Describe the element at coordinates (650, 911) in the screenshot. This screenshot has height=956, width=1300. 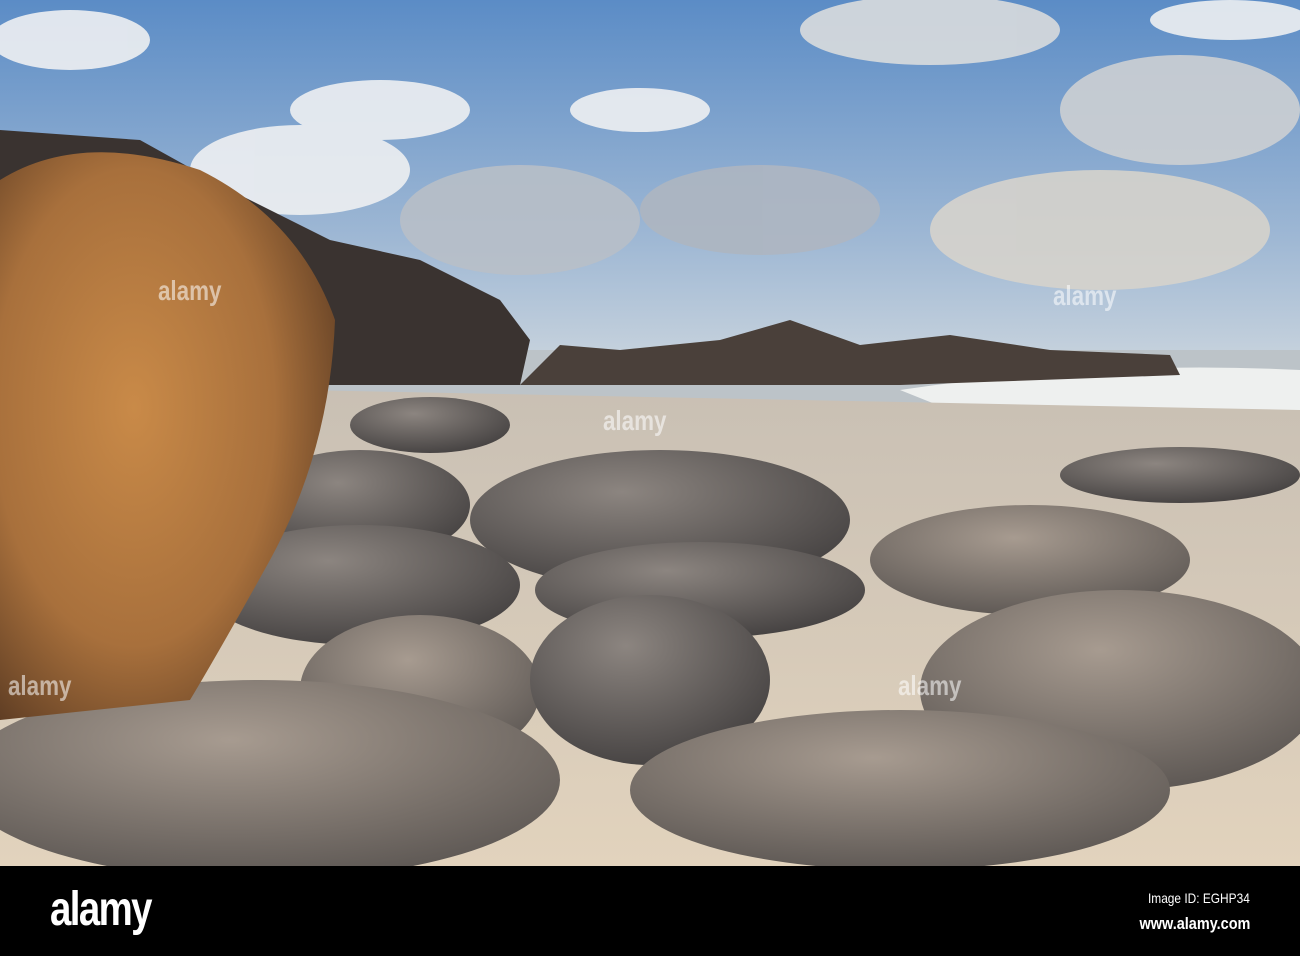
I see `watermark-footer: alamy Image ID: EGHP34 www.alamy.com` at that location.